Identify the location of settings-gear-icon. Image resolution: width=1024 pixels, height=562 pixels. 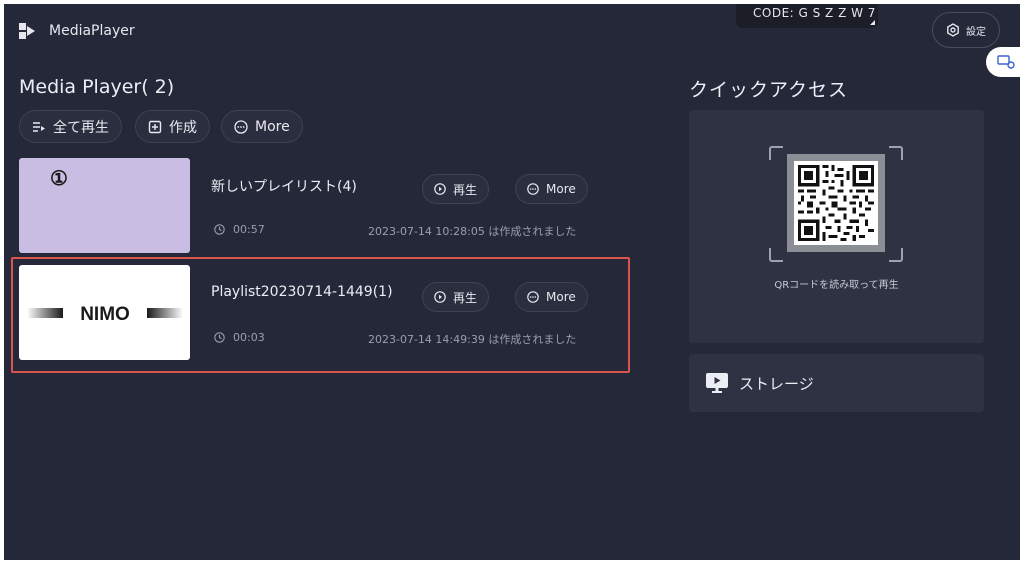
(953, 30).